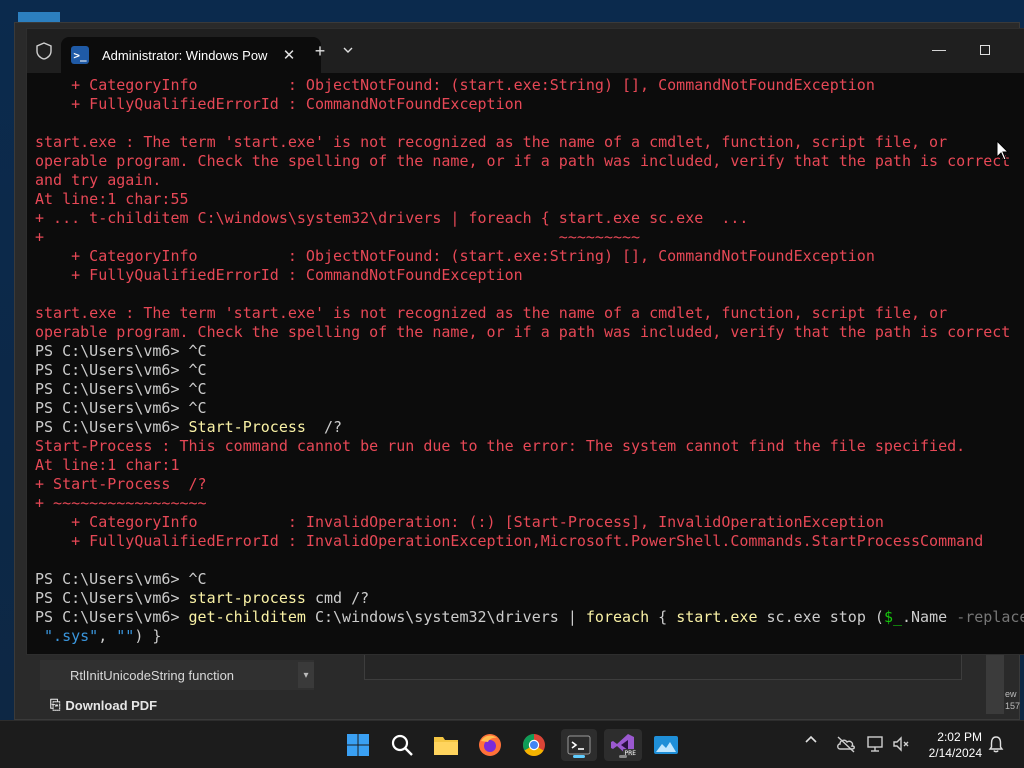 This screenshot has width=1024, height=768. I want to click on windows-start-button, so click(358, 745).